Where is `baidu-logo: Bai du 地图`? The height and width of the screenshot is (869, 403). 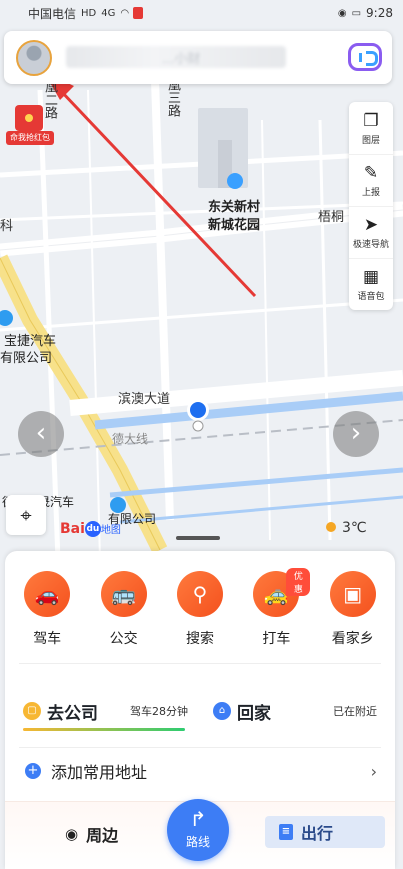
baidu-logo: Bai du 地图 is located at coordinates (90, 529).